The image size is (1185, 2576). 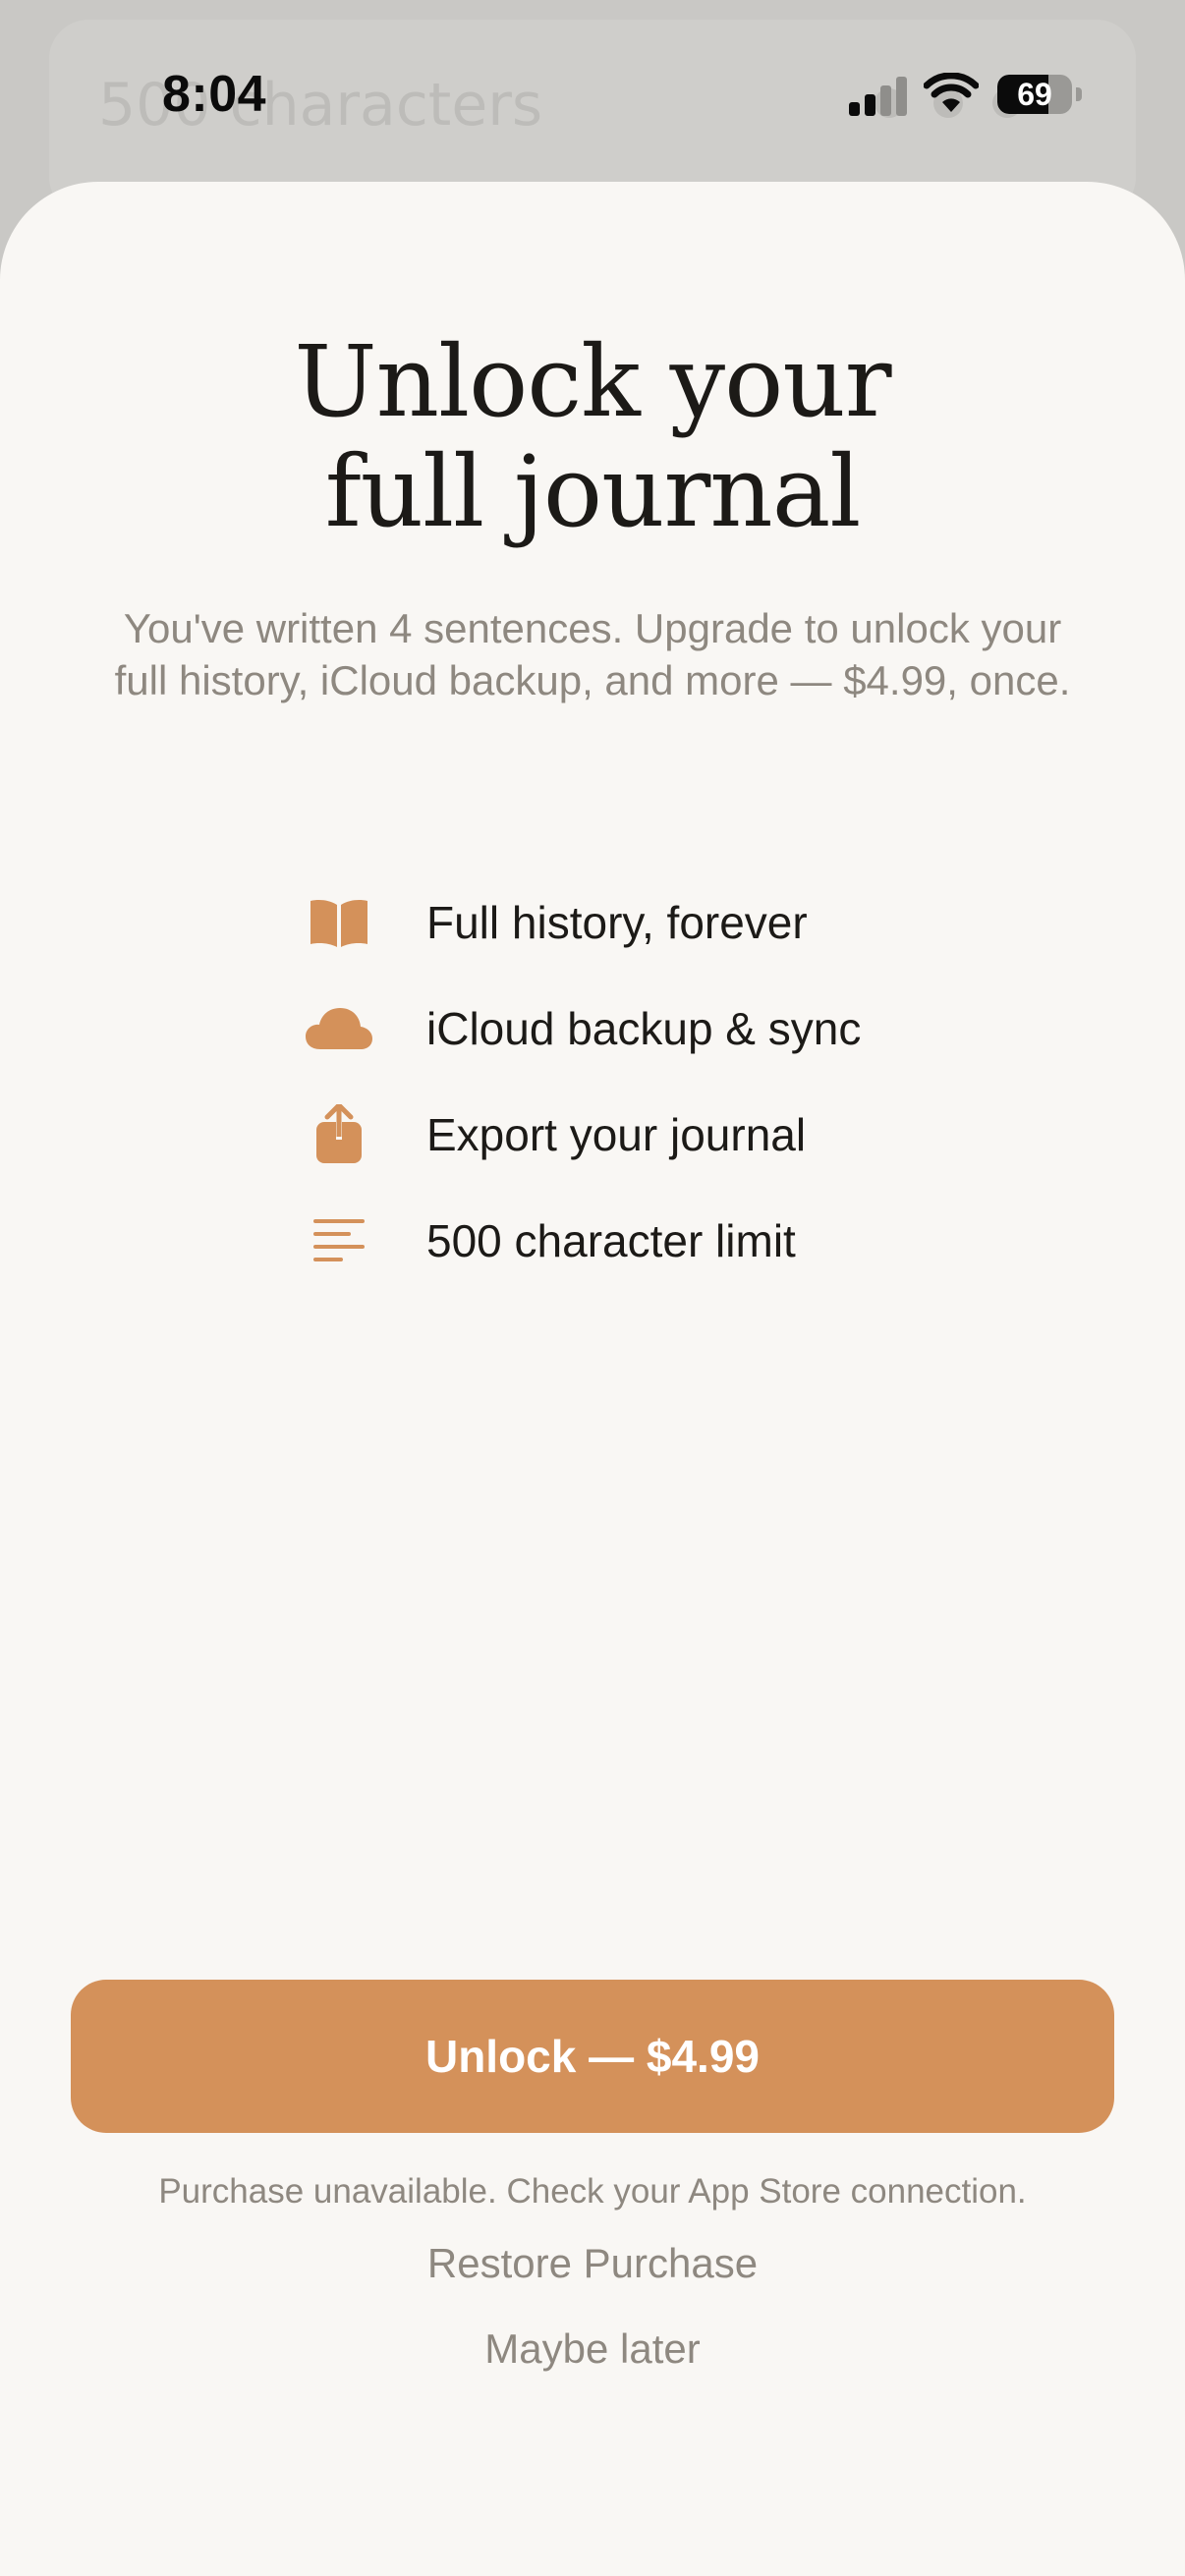 I want to click on cellular-signal-icon, so click(x=878, y=96).